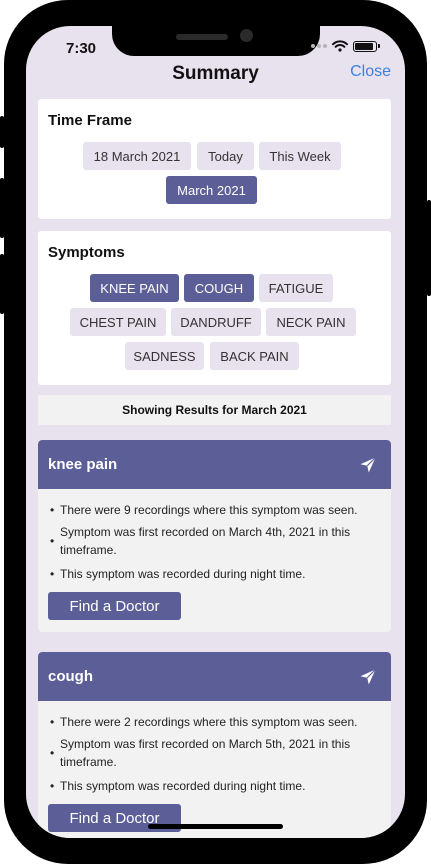  What do you see at coordinates (319, 46) in the screenshot?
I see `signal-icon` at bounding box center [319, 46].